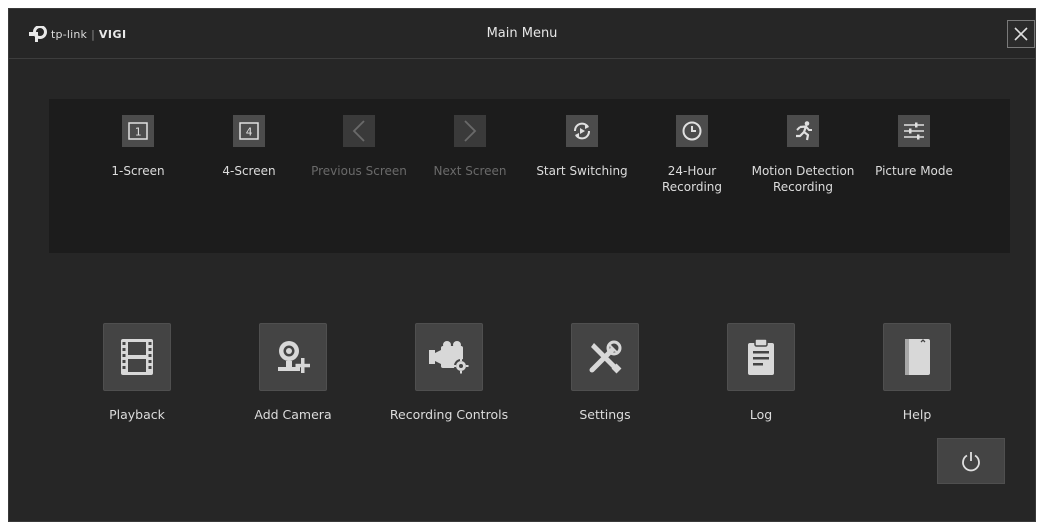  Describe the element at coordinates (449, 357) in the screenshot. I see `recording-camera-icon` at that location.